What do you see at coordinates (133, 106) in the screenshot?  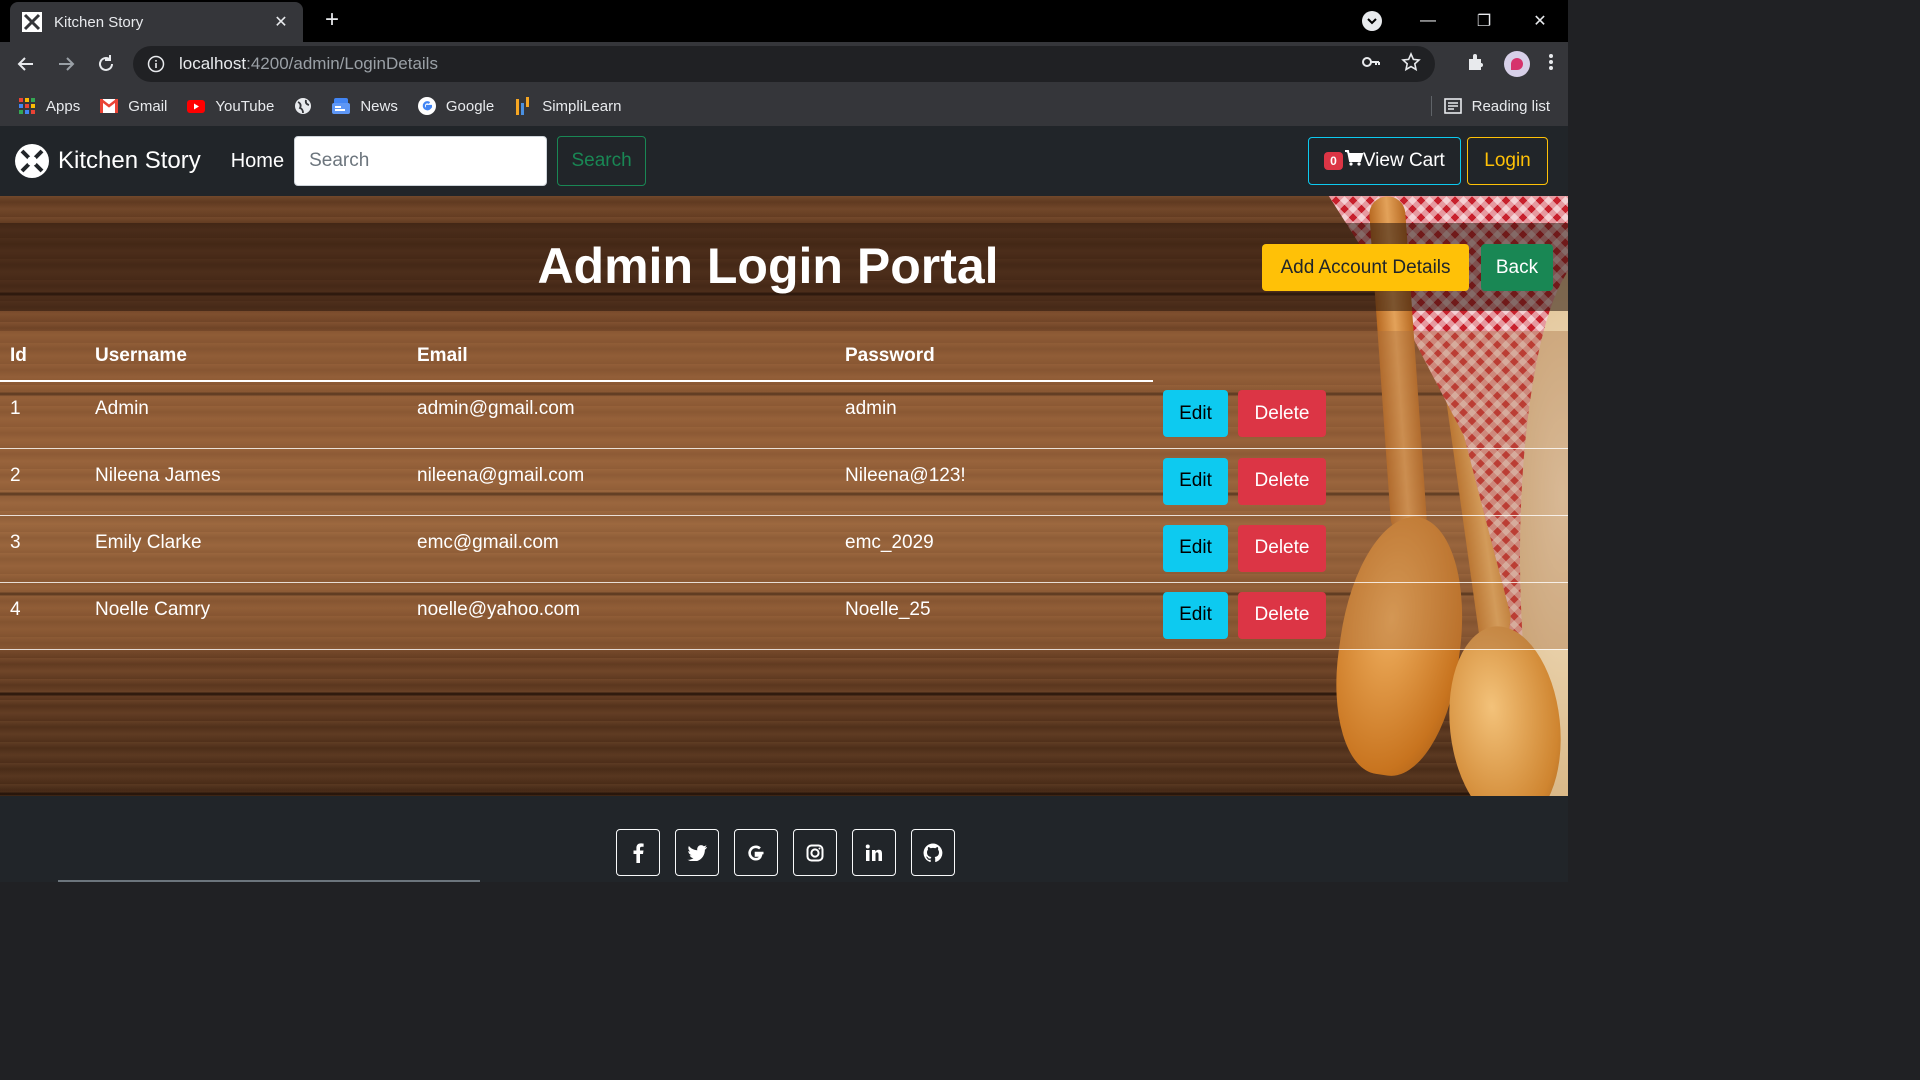 I see `bookmark-gmail: Gmail` at bounding box center [133, 106].